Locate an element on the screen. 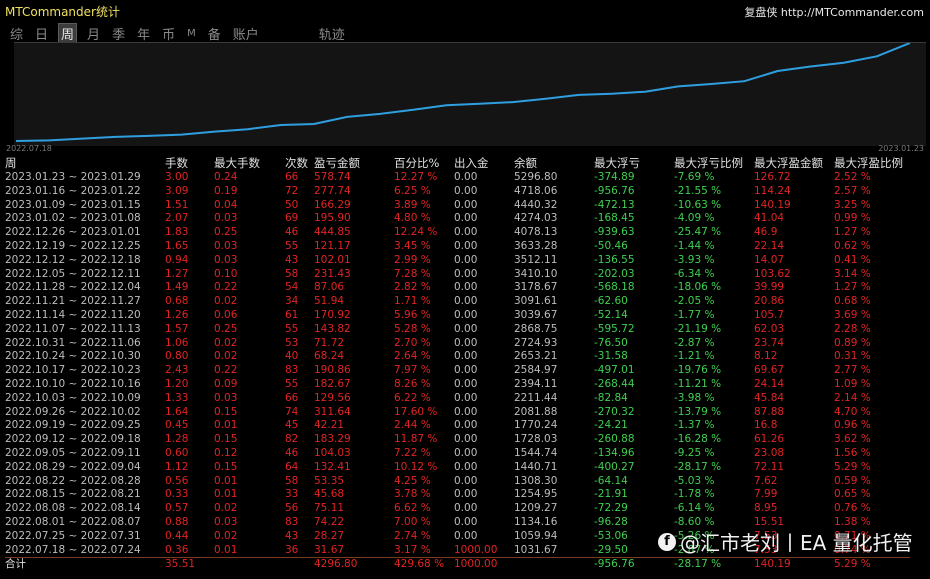  table-cell: 6.25 % is located at coordinates (412, 190).